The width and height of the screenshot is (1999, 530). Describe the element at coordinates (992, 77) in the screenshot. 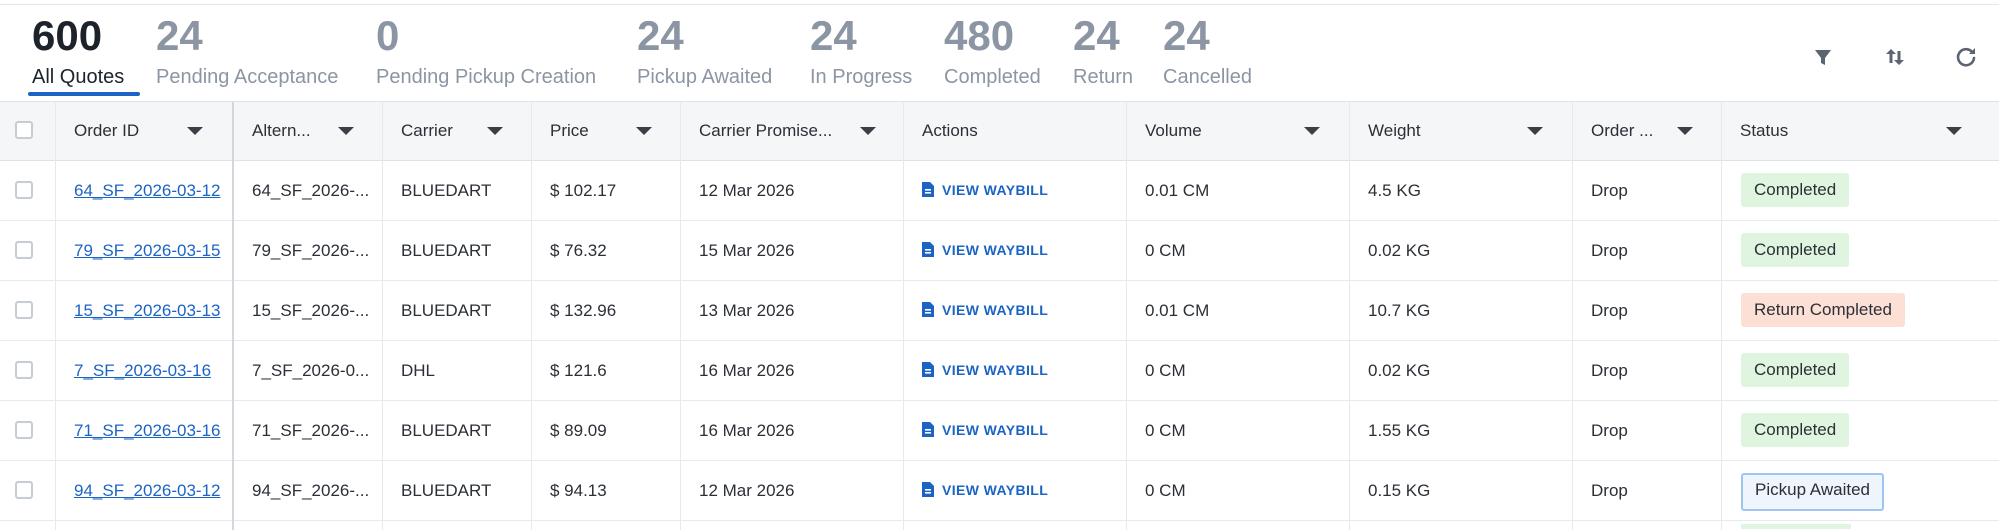

I see `tab-label: Completed` at that location.